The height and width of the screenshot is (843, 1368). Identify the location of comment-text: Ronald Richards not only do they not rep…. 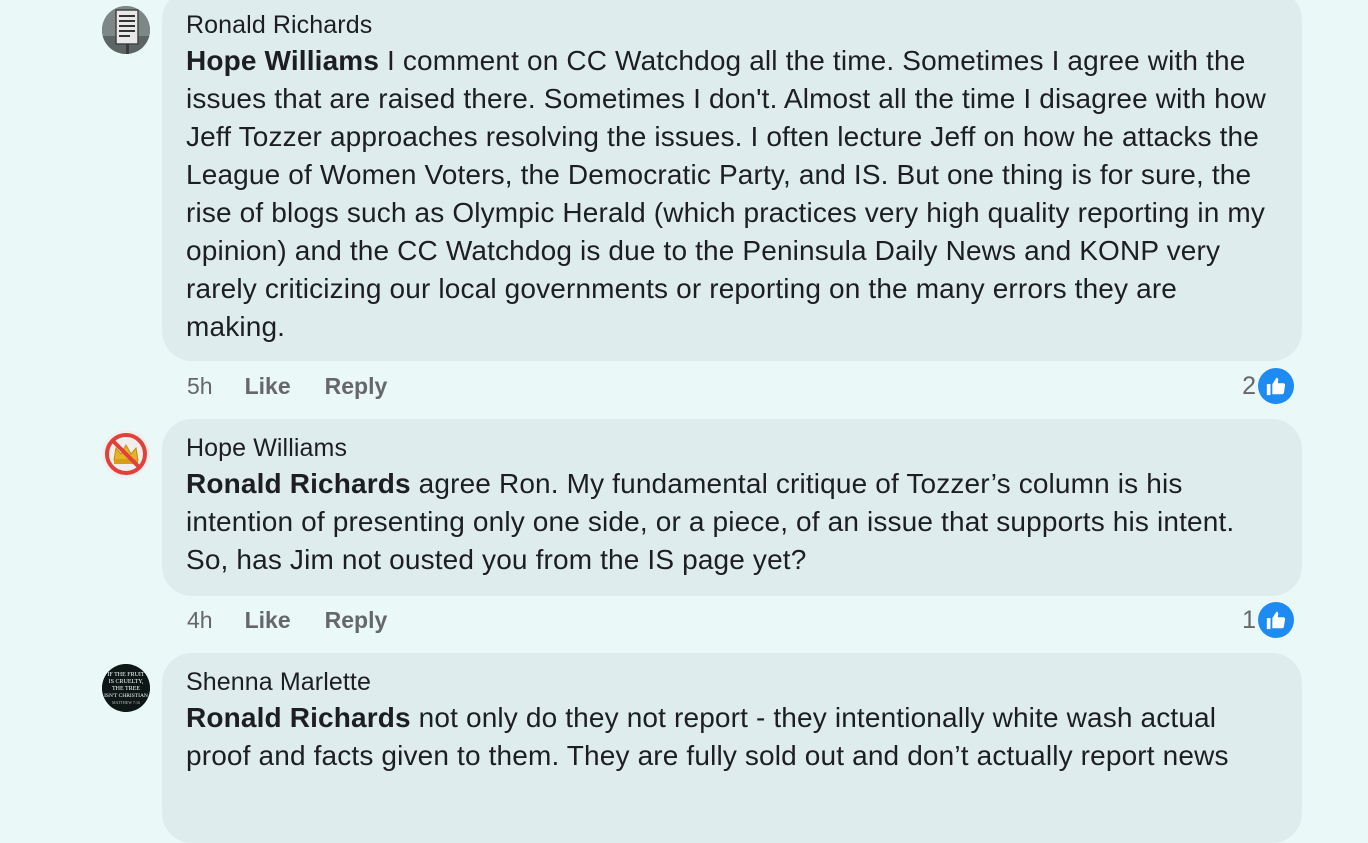
(732, 737).